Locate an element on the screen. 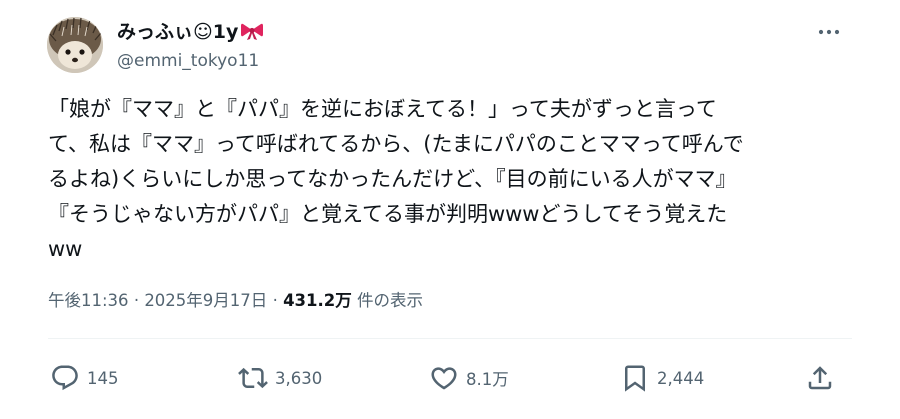 Image resolution: width=900 pixels, height=419 pixels. repost-icon is located at coordinates (253, 378).